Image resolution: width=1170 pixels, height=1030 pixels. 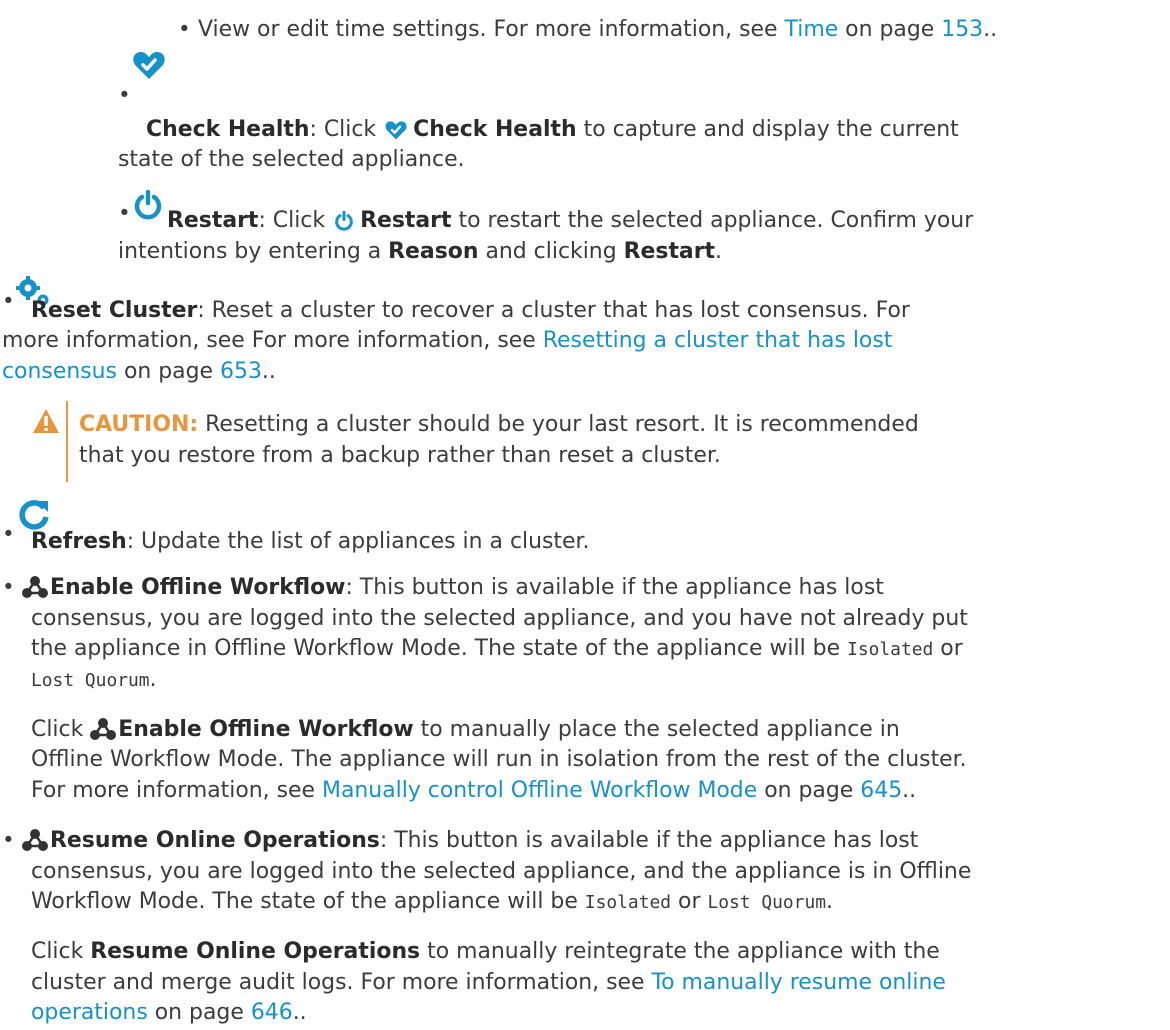 I want to click on enable-offline-text-4: Lost Quorum., so click(x=94, y=679).